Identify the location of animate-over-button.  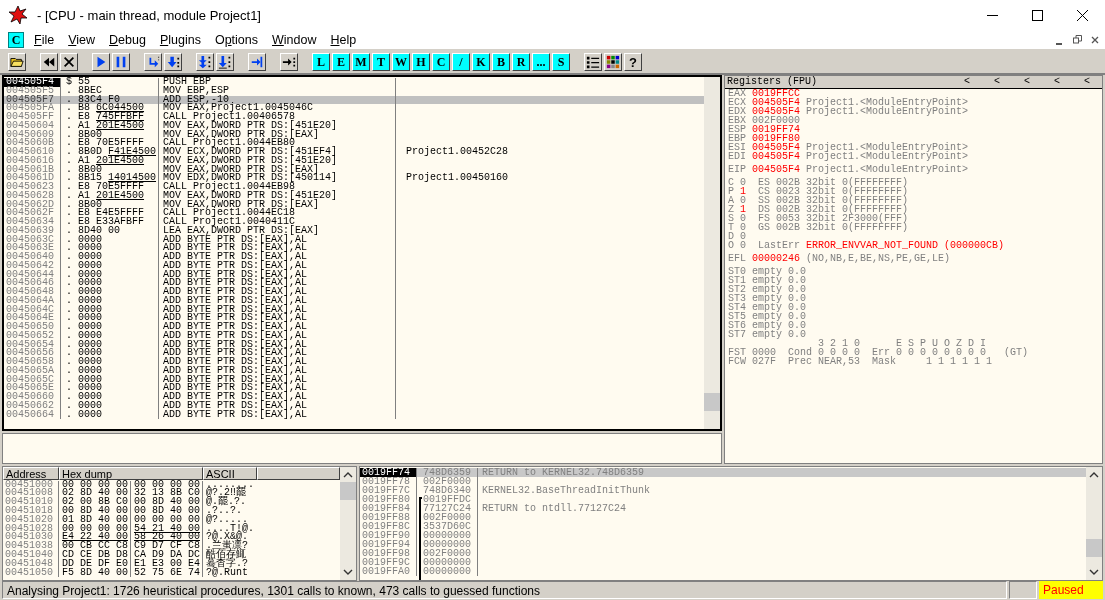
(225, 62).